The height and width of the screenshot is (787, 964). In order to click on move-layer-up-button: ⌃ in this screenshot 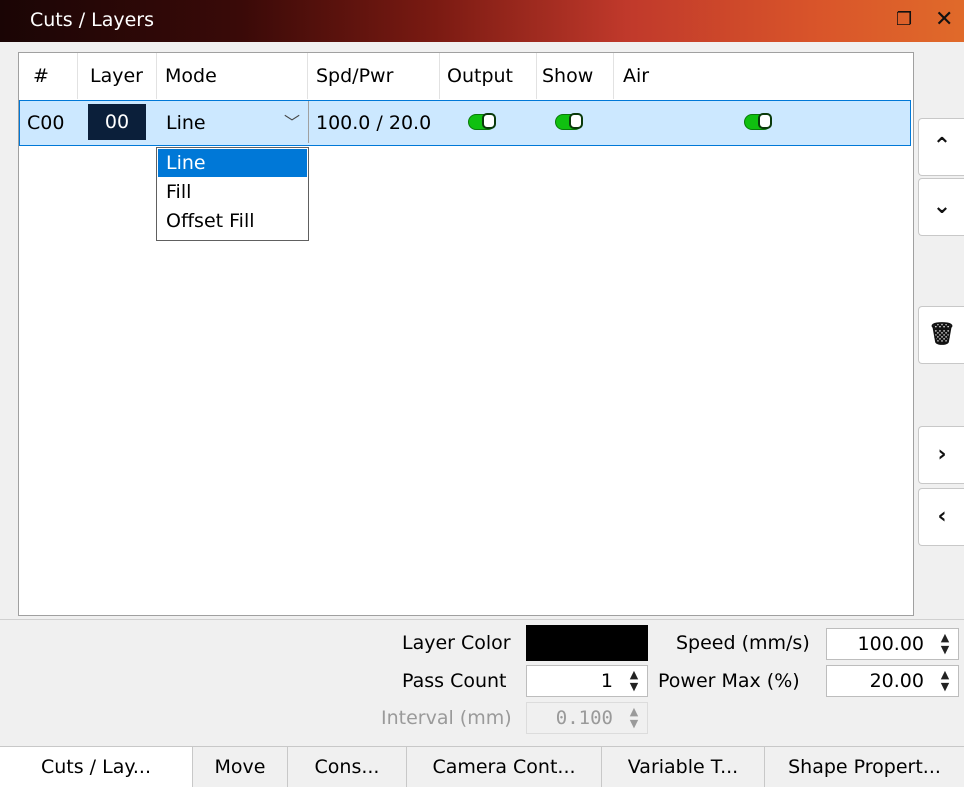, I will do `click(941, 147)`.